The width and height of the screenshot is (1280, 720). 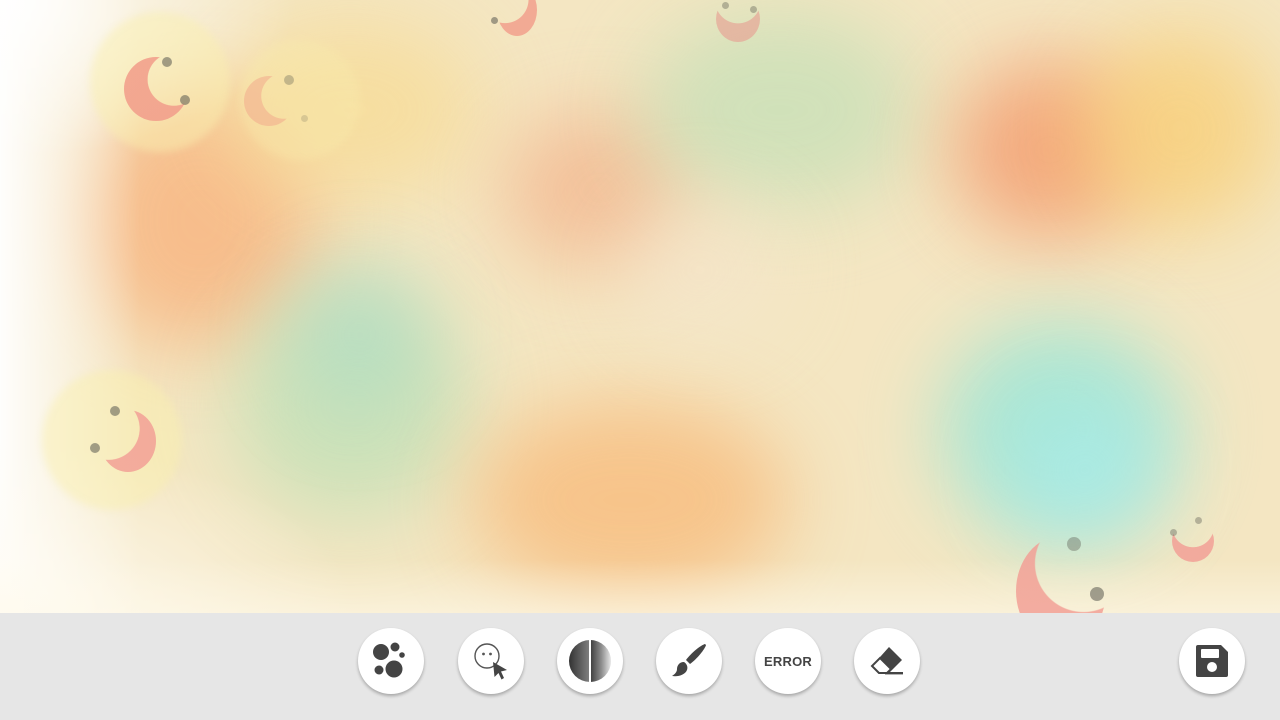 I want to click on error-status-button: ERROR, so click(x=788, y=661).